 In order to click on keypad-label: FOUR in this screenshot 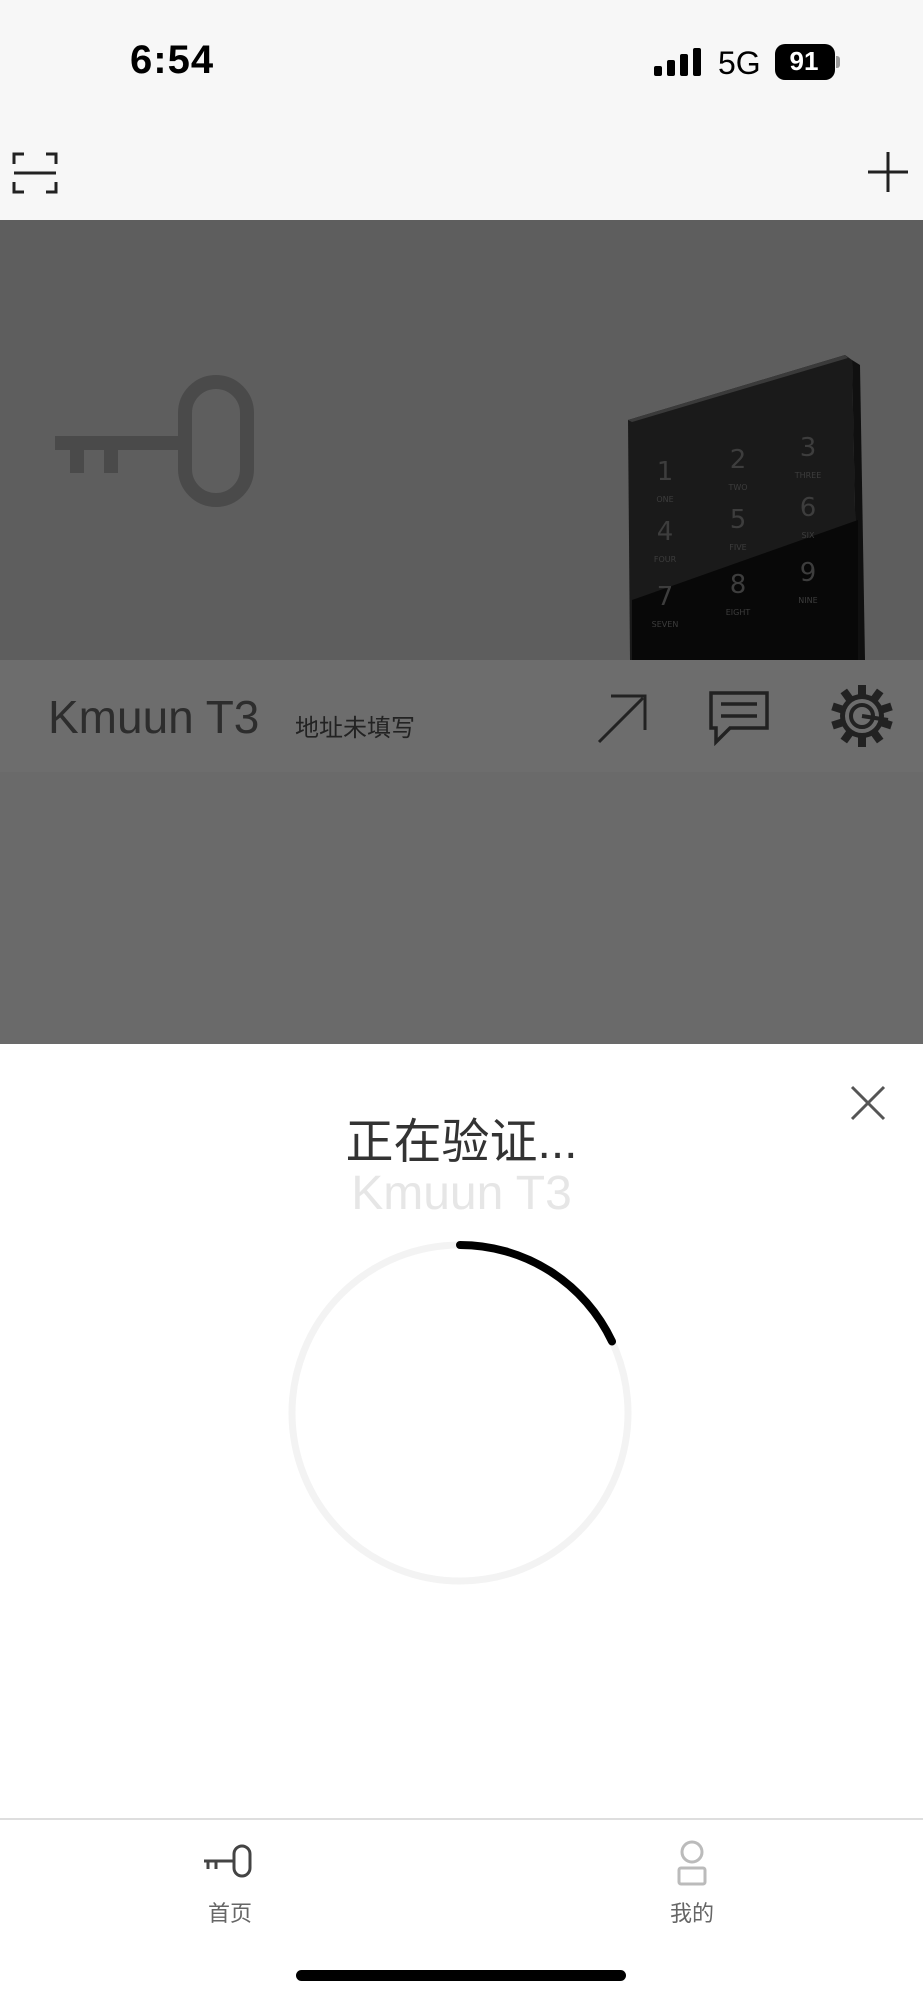, I will do `click(665, 559)`.